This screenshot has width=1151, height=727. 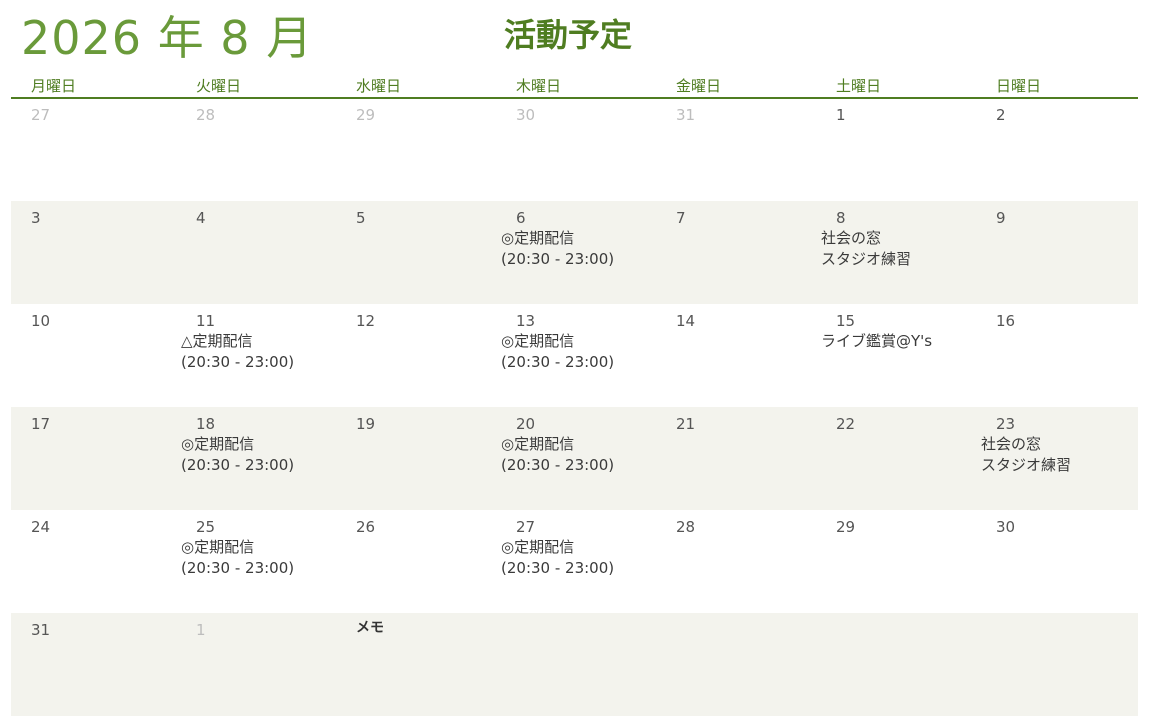 What do you see at coordinates (1005, 424) in the screenshot?
I see `day-cell: 23` at bounding box center [1005, 424].